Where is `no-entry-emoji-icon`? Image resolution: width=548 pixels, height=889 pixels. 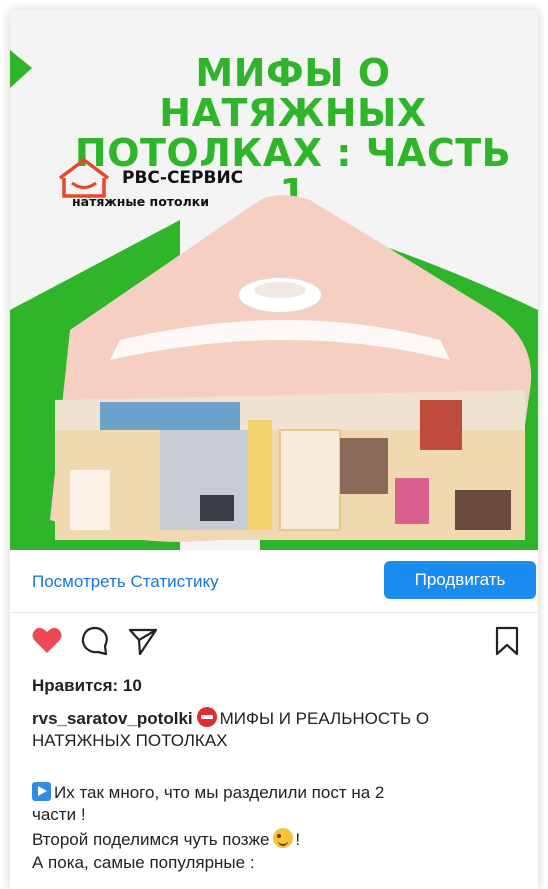 no-entry-emoji-icon is located at coordinates (206, 717).